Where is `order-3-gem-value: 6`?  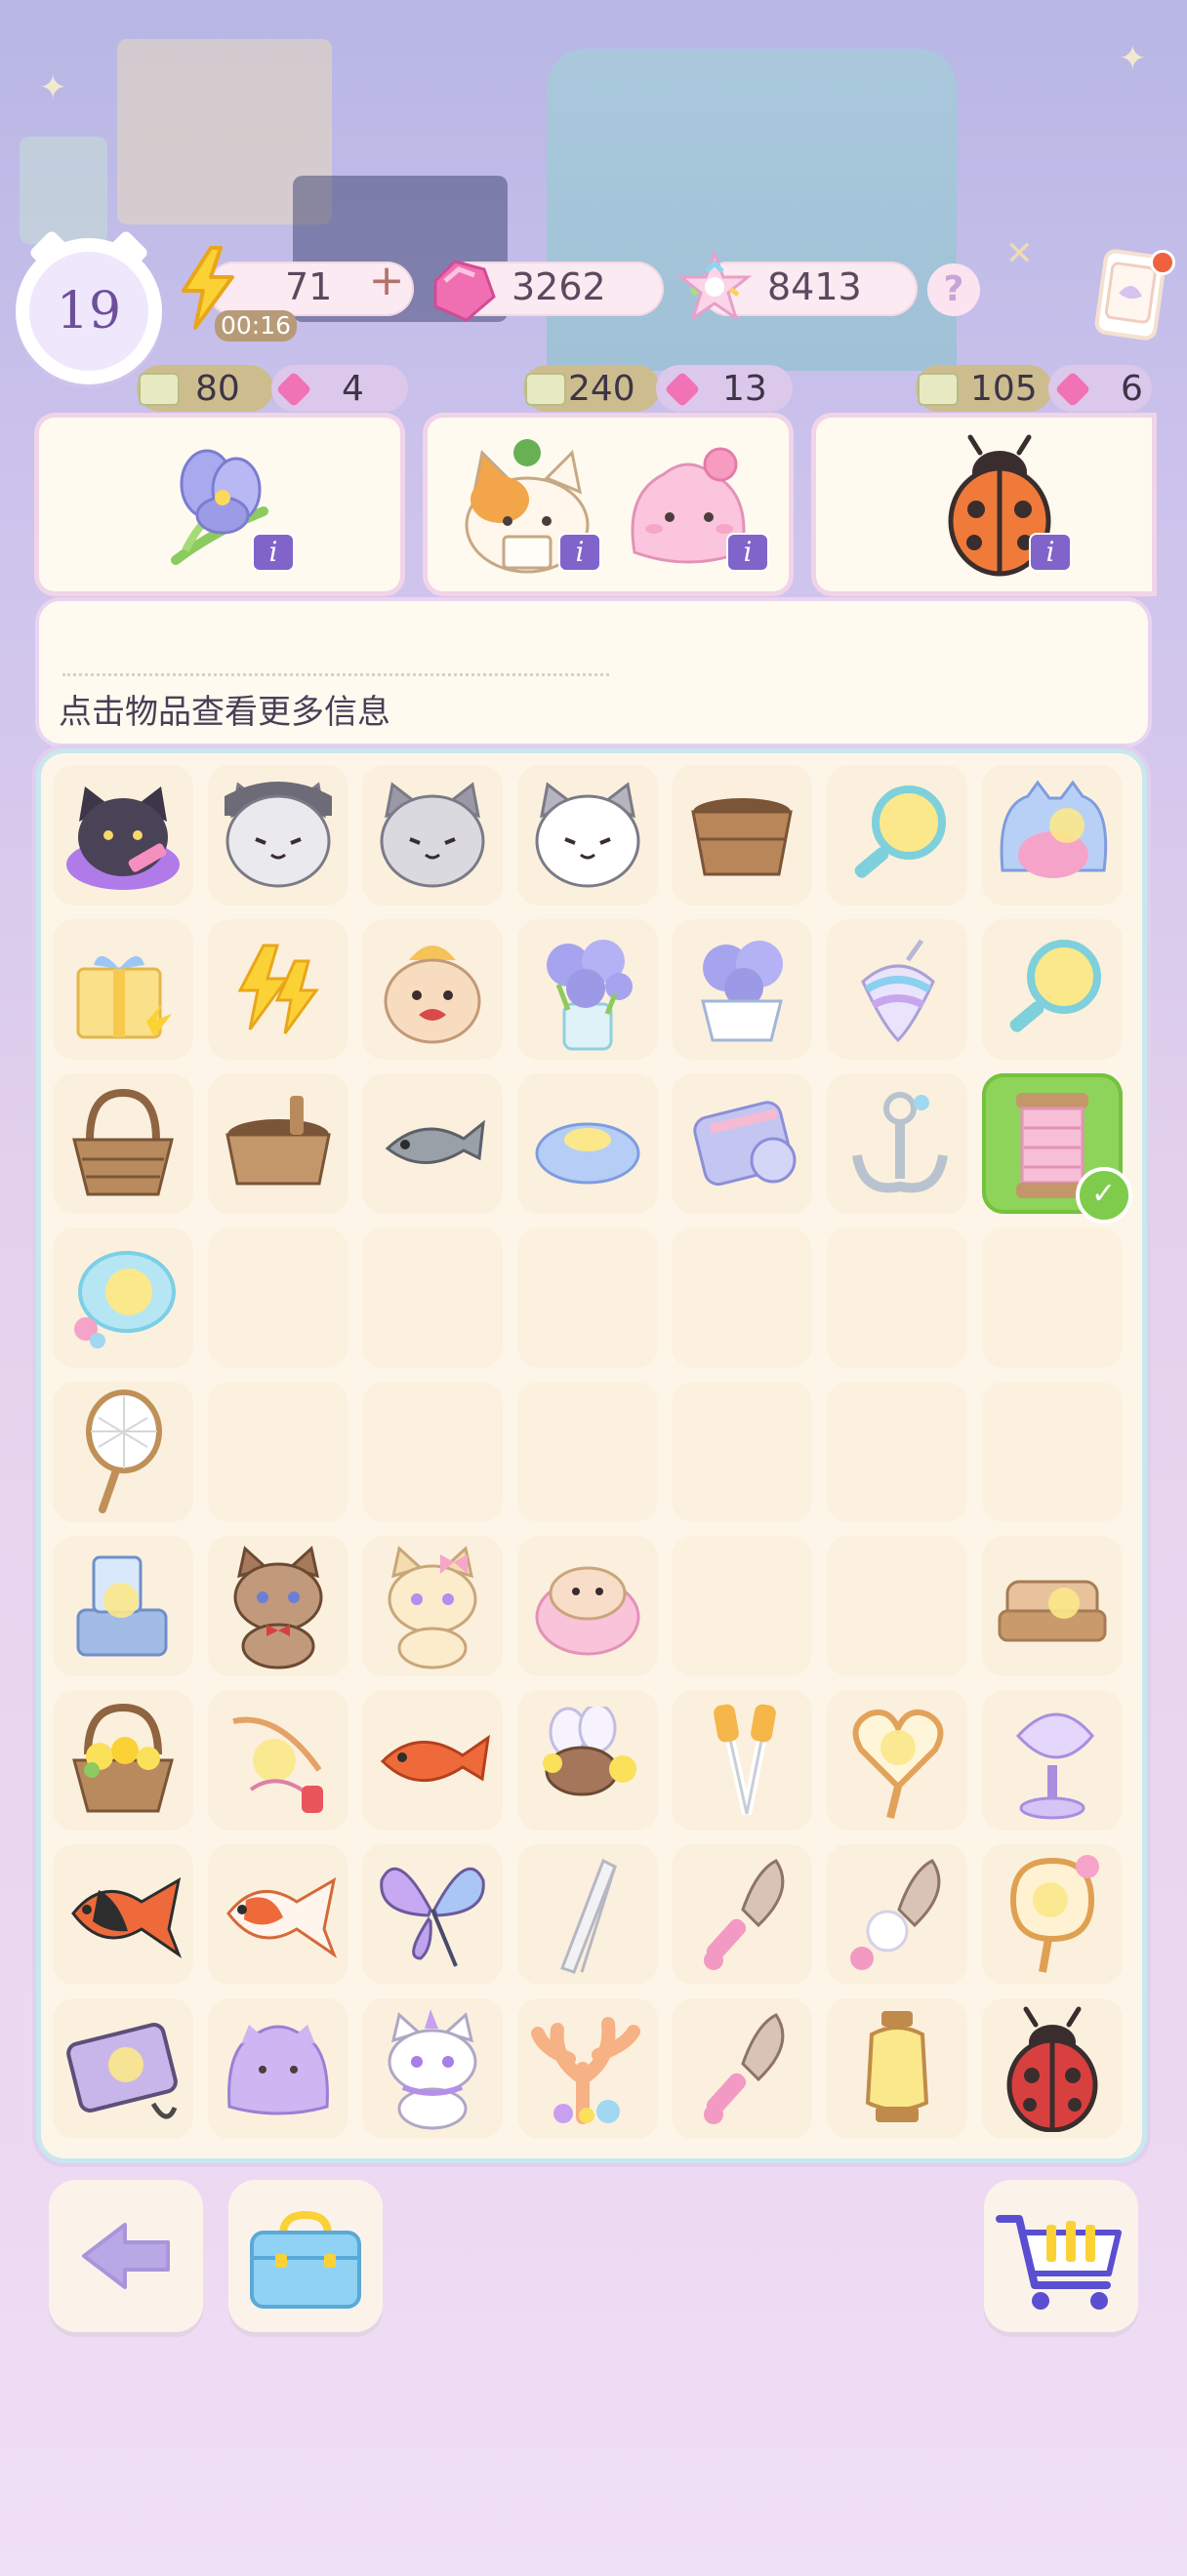
order-3-gem-value: 6 is located at coordinates (1132, 389).